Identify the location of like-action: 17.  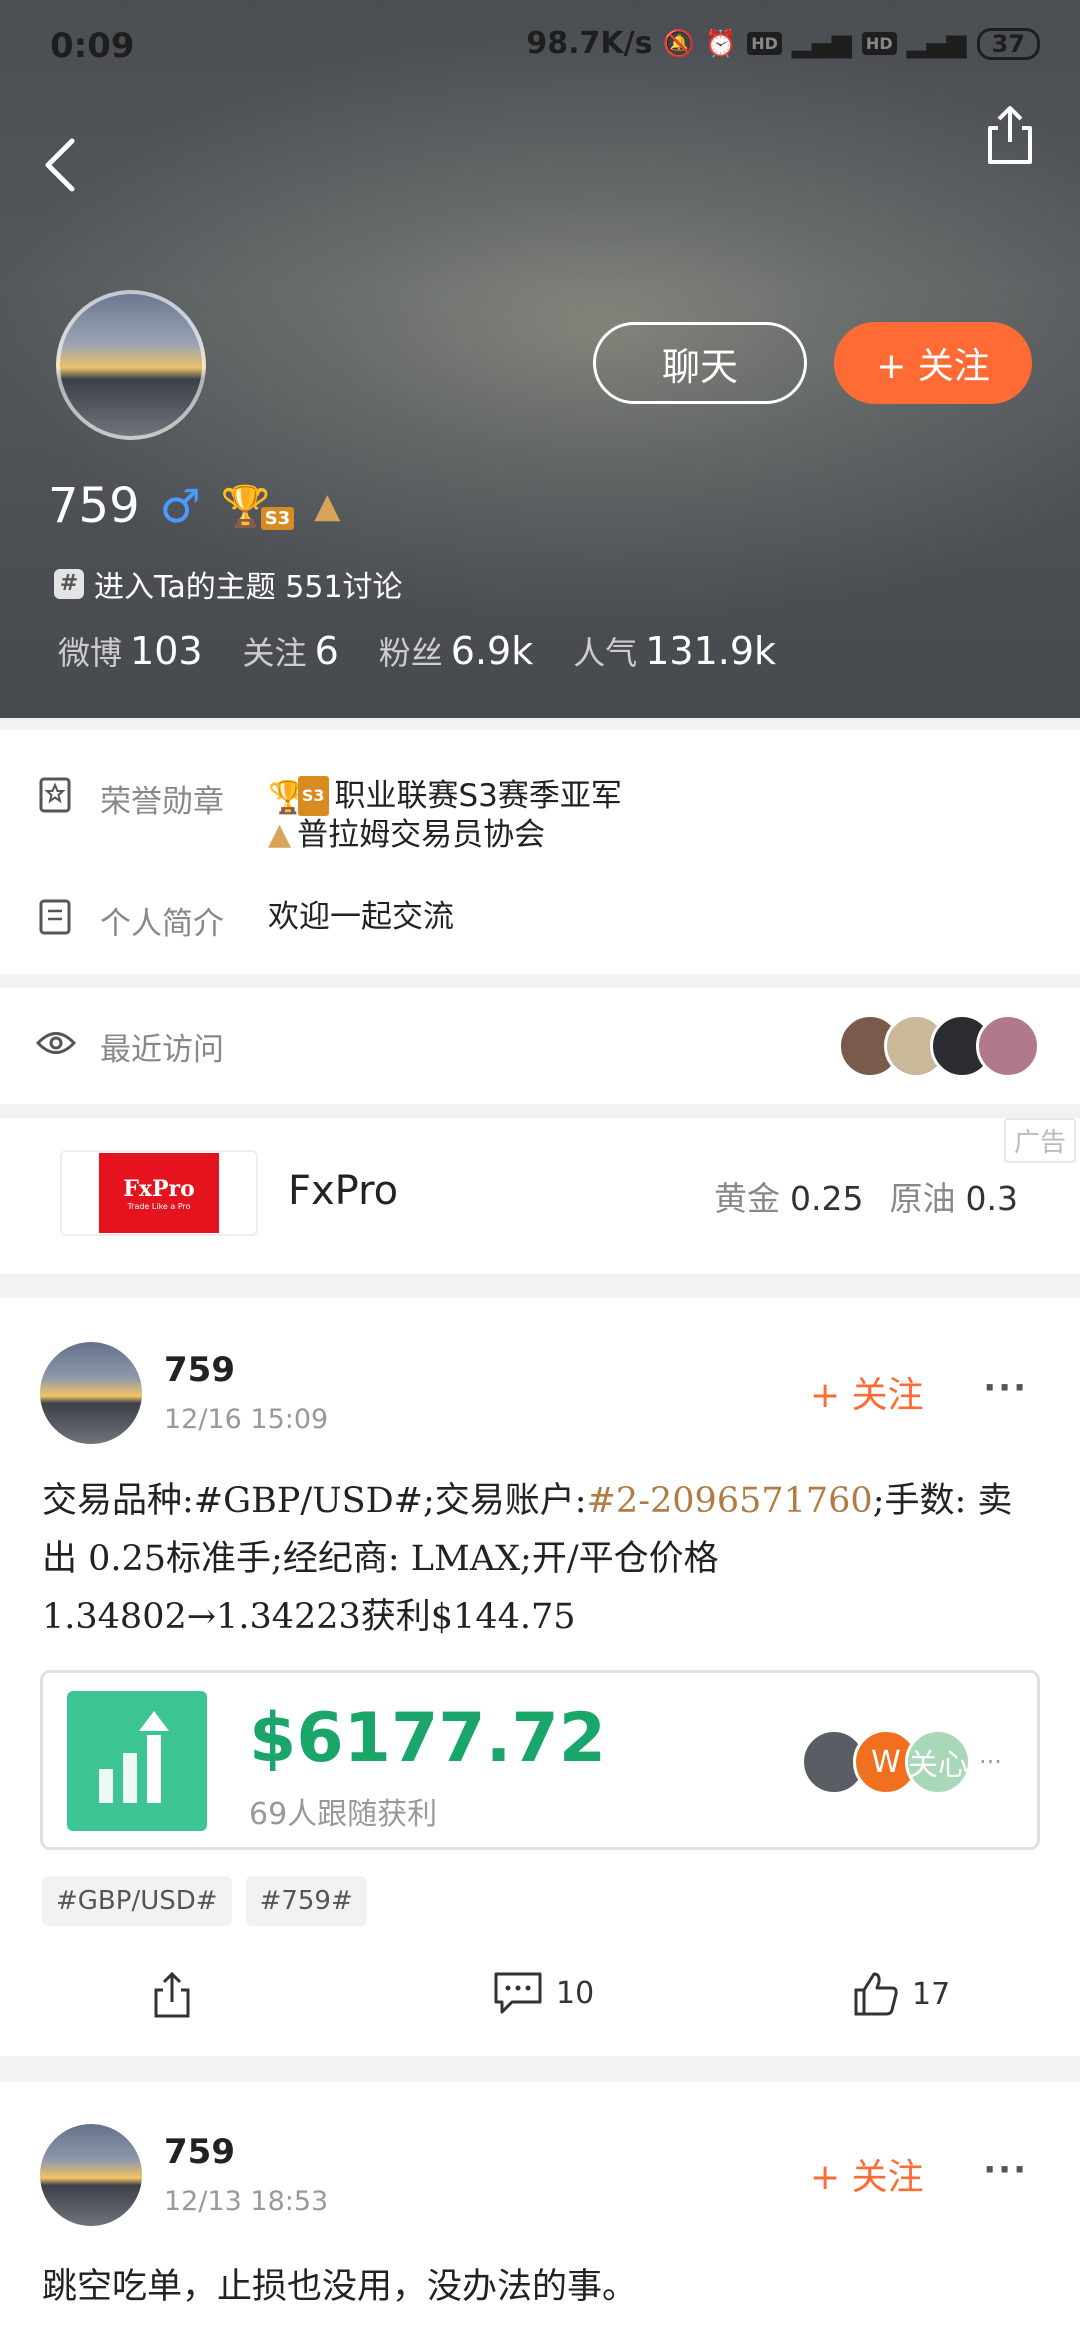
(901, 1994).